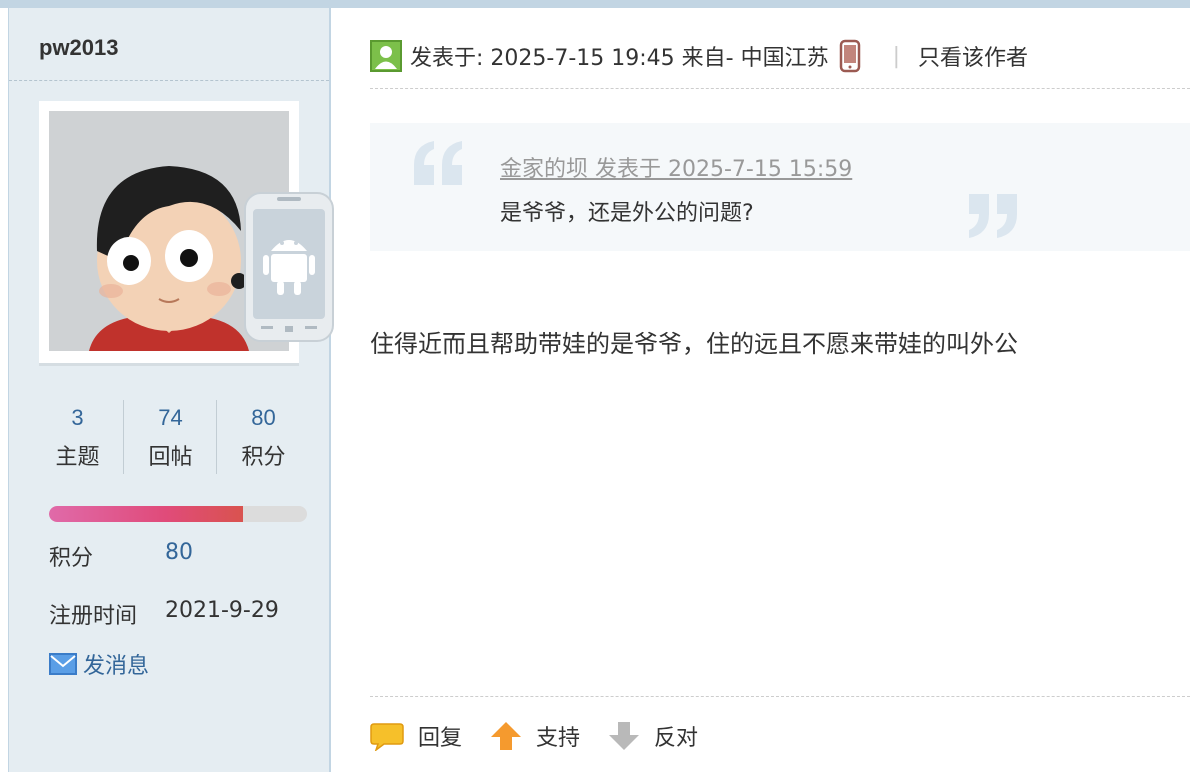 This screenshot has width=1190, height=772. I want to click on credit-row: 积分 80, so click(121, 556).